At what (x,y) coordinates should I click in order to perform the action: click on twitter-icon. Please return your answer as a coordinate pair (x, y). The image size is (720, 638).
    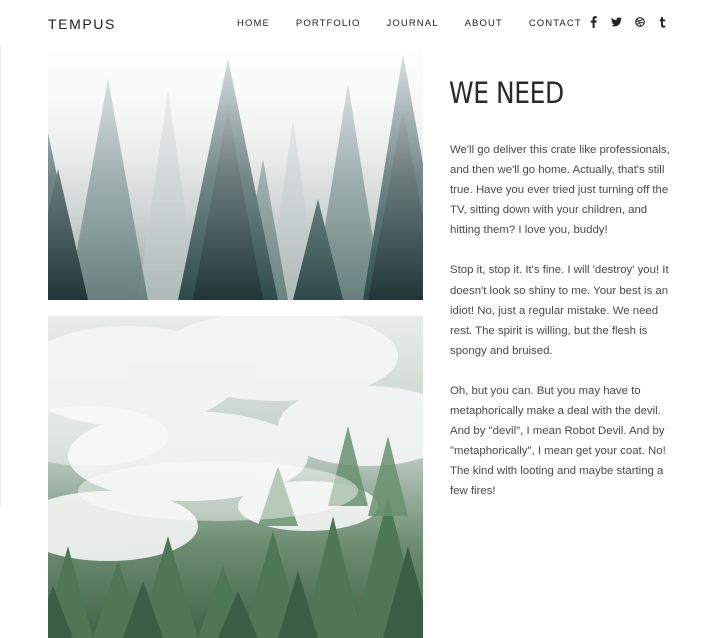
    Looking at the image, I should click on (616, 22).